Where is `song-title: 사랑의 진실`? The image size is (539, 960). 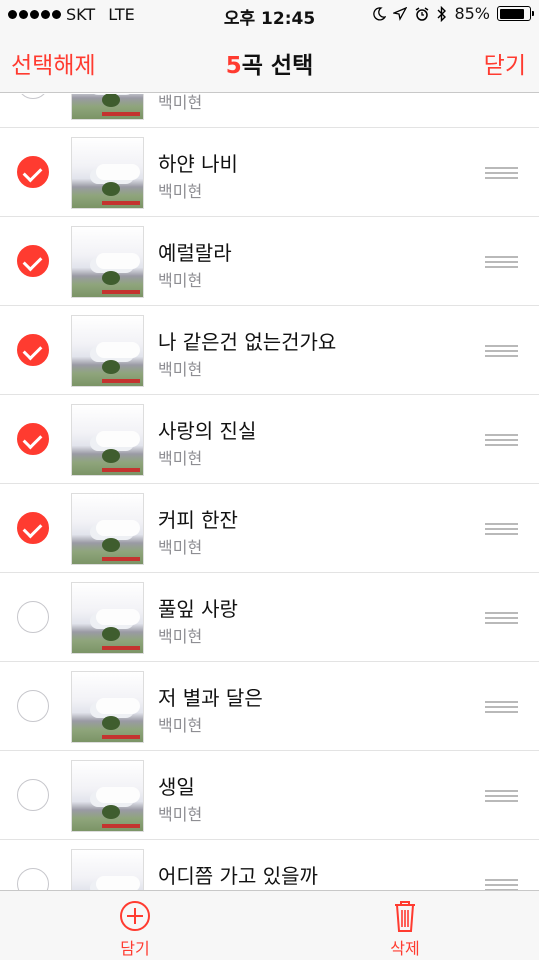
song-title: 사랑의 진실 is located at coordinates (207, 431).